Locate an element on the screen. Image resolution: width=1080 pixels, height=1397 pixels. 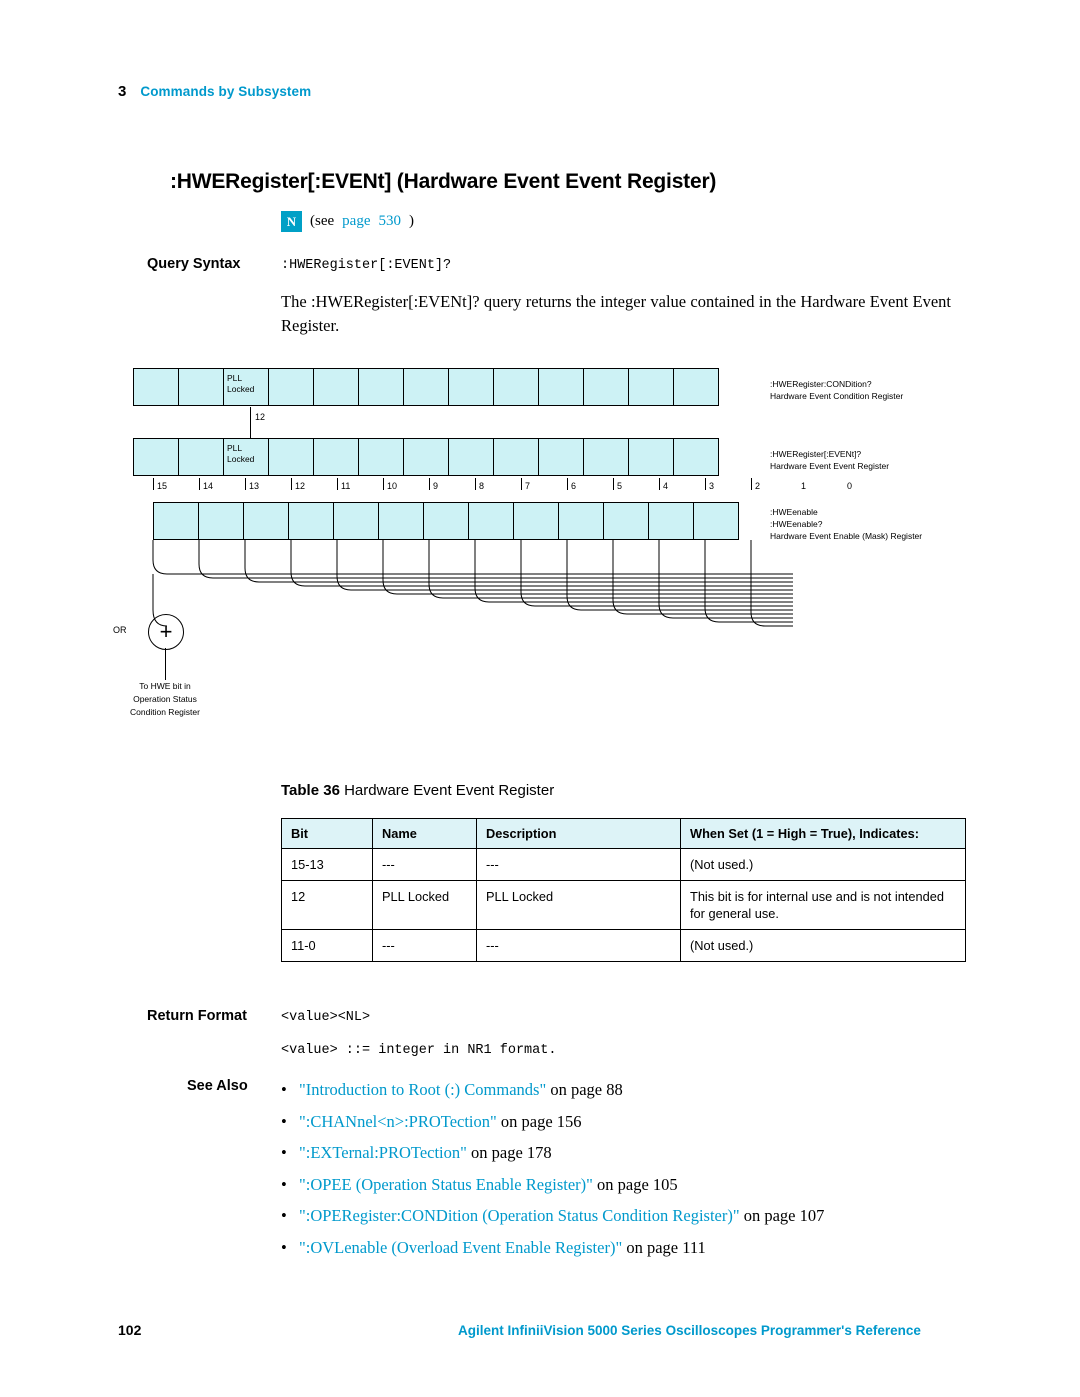
enable-register-row is located at coordinates (446, 521).